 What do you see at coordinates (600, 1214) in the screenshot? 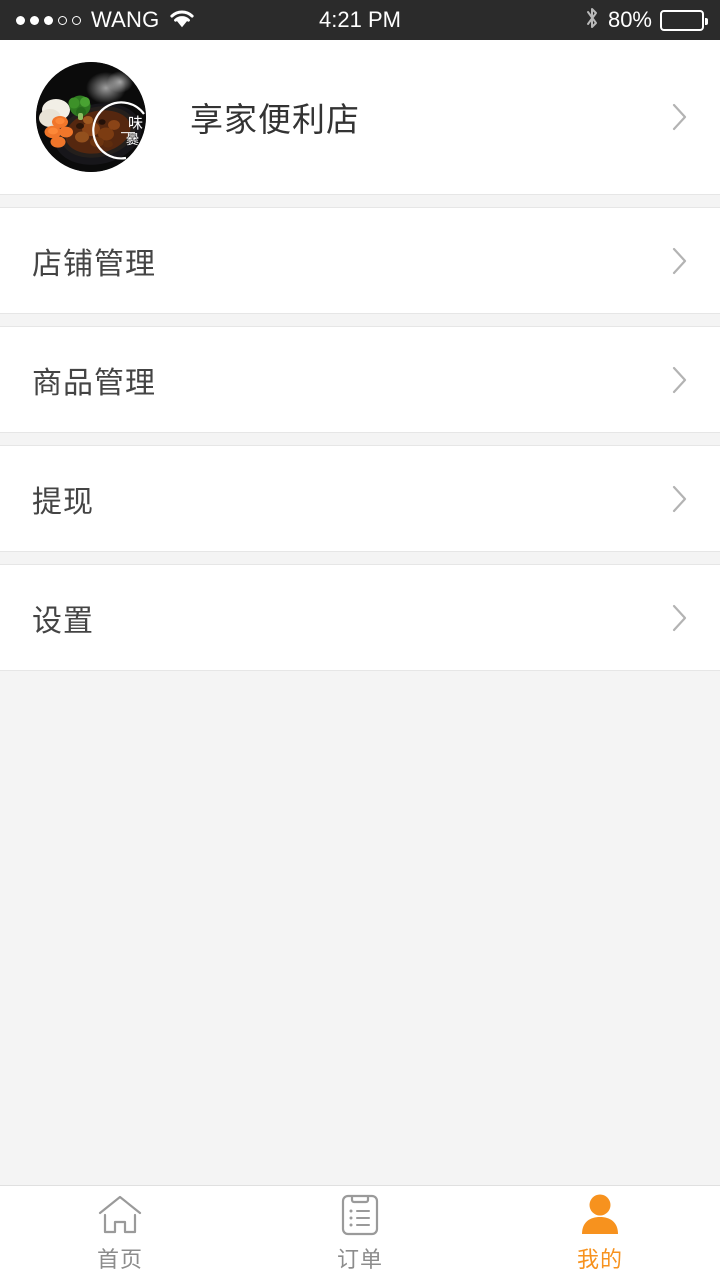
I see `person-profile-icon` at bounding box center [600, 1214].